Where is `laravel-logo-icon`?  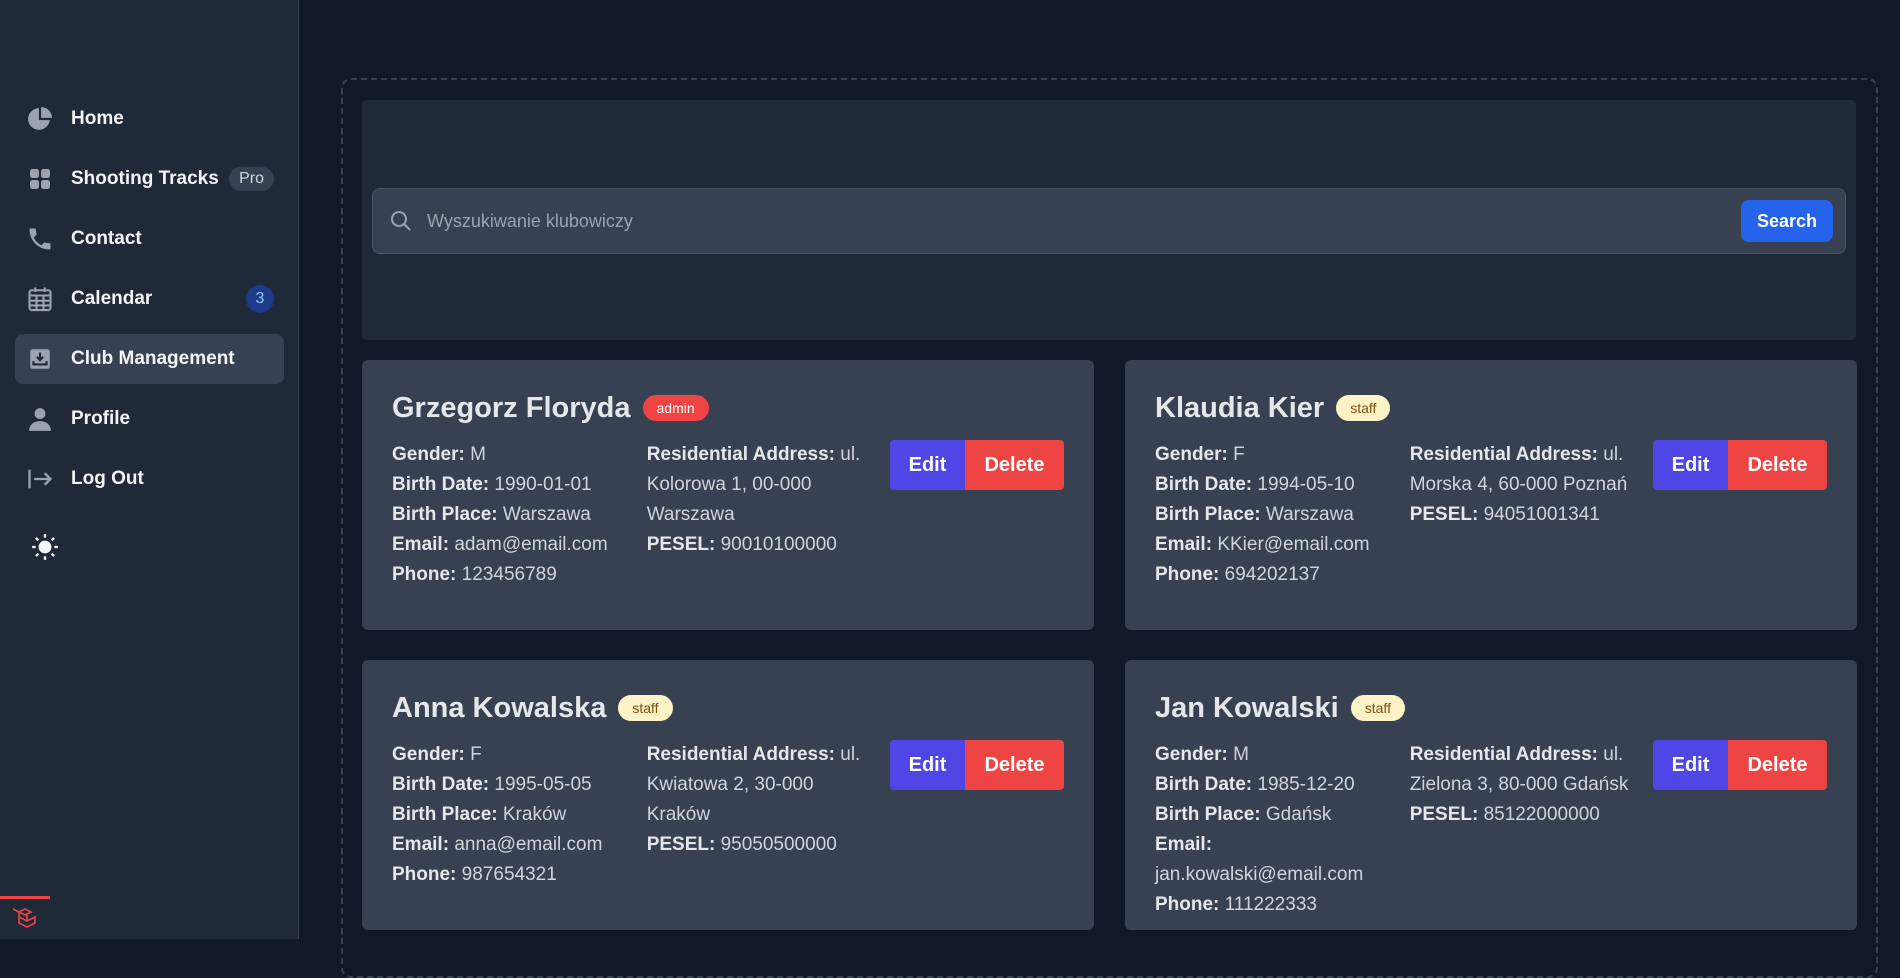 laravel-logo-icon is located at coordinates (25, 919).